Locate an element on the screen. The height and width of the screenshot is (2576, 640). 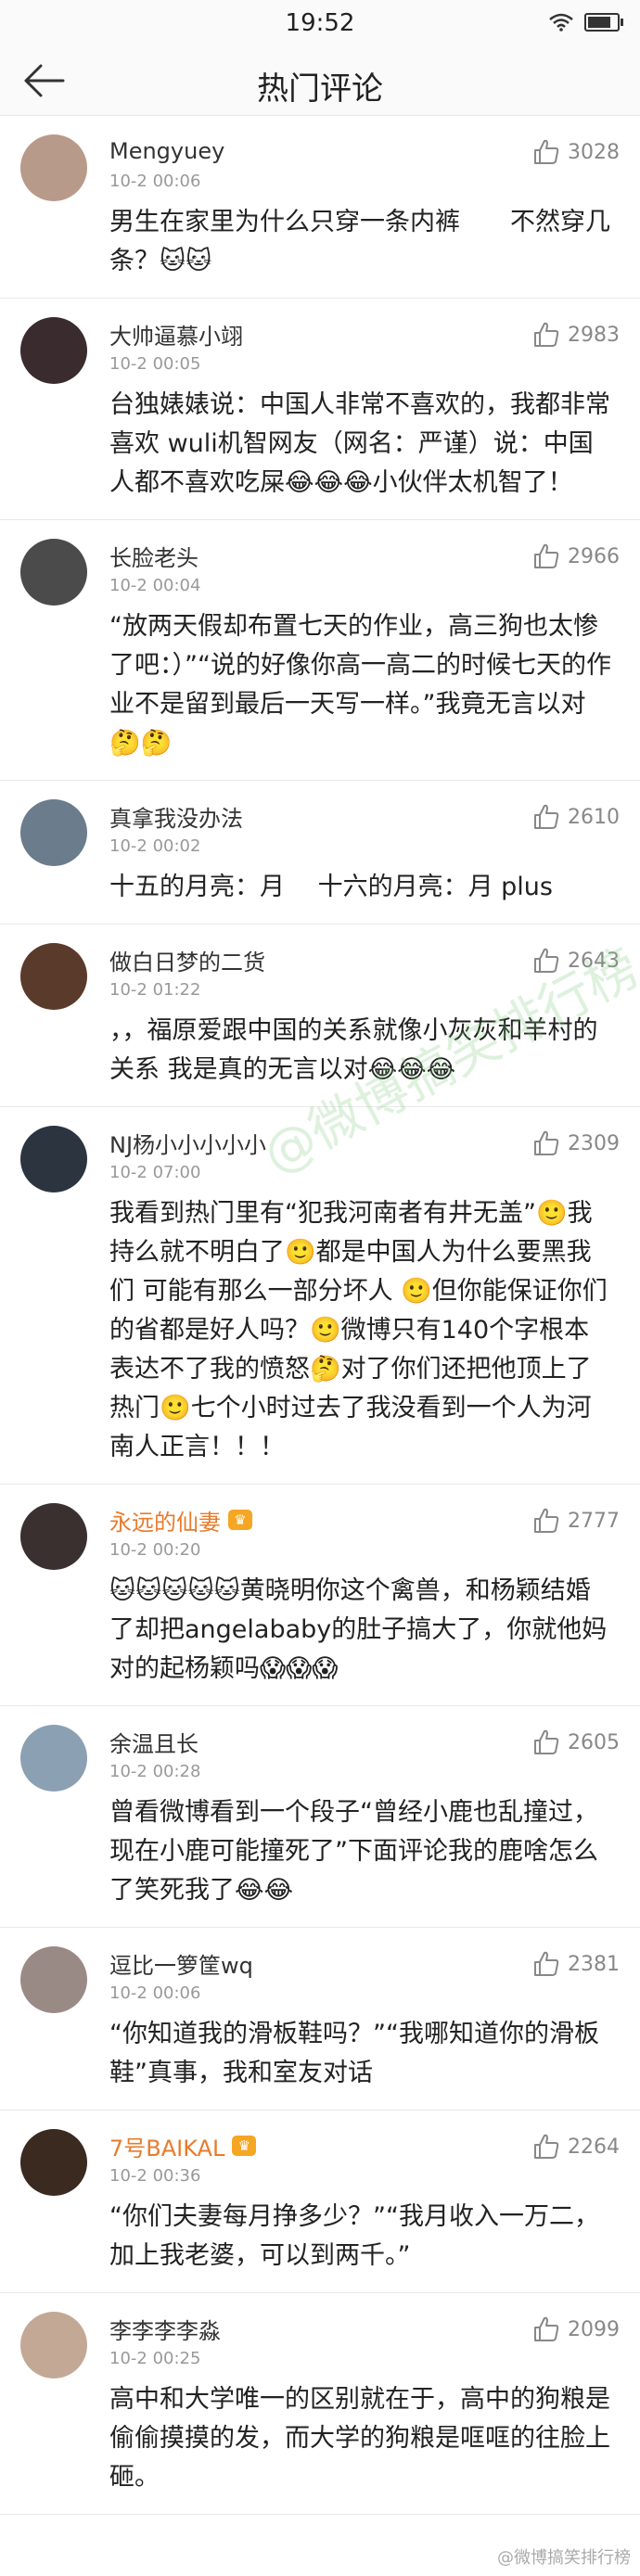
like-count: 2099 is located at coordinates (594, 2329).